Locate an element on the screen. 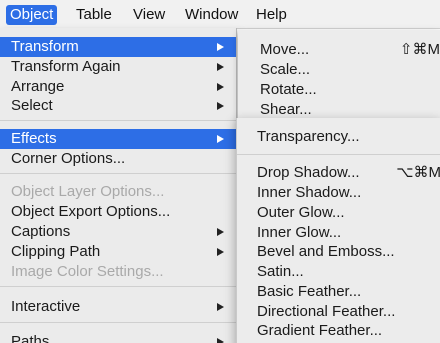 Image resolution: width=440 pixels, height=343 pixels. menu-item-label: Transform Again is located at coordinates (66, 66).